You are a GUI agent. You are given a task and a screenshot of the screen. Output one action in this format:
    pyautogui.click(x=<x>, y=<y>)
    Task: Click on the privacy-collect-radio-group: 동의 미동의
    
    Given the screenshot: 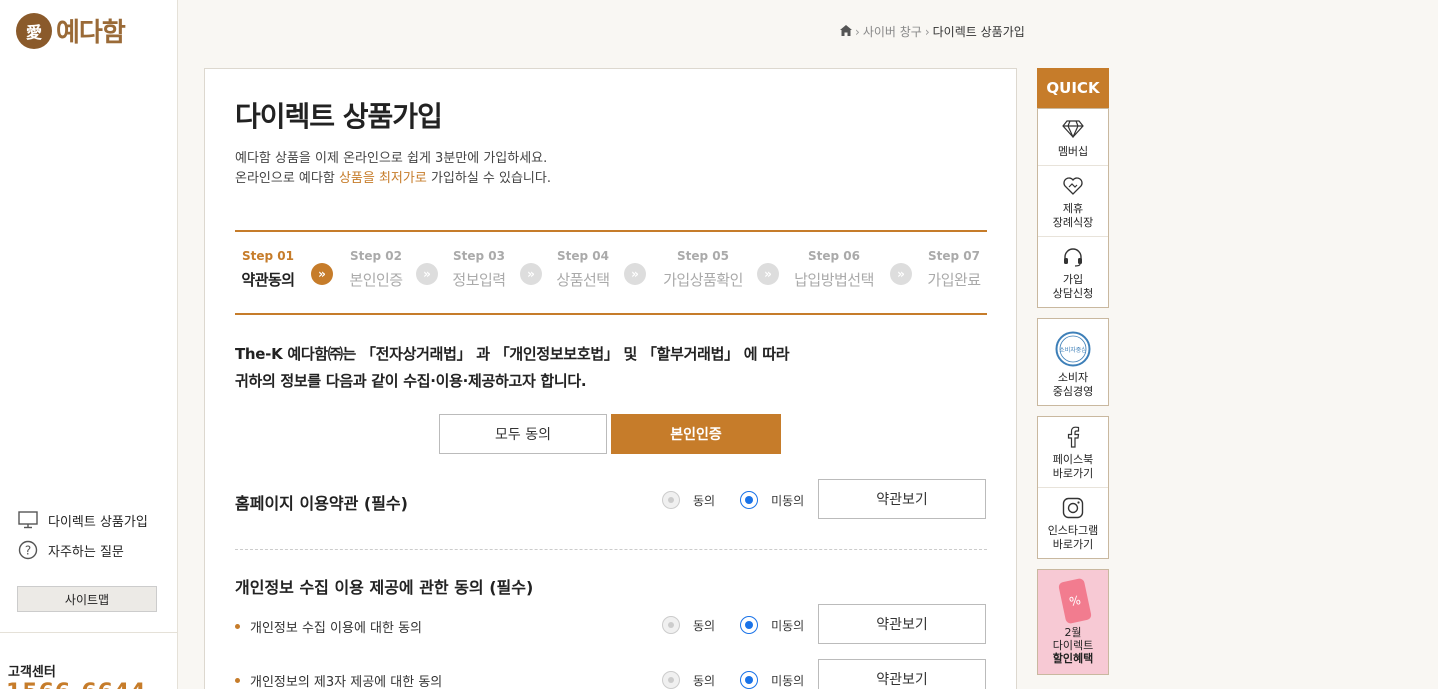 What is the action you would take?
    pyautogui.click(x=733, y=625)
    